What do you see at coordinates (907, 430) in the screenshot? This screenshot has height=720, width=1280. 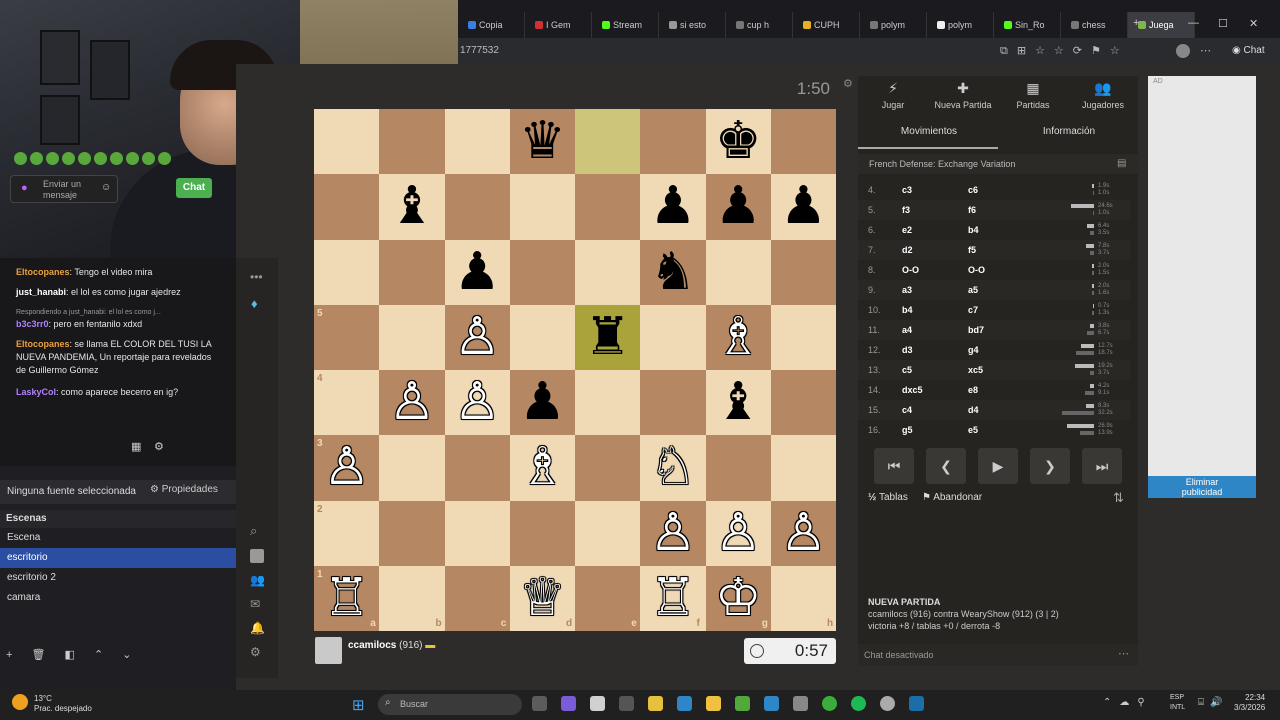 I see `white-move: g5` at bounding box center [907, 430].